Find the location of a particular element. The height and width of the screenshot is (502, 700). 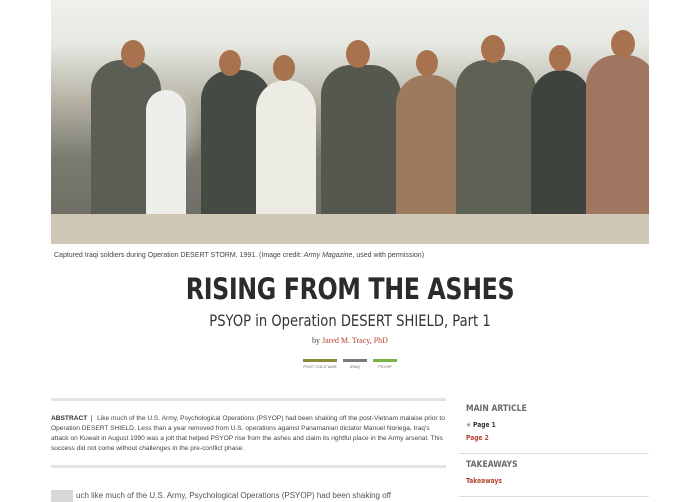

tag-post-cold-war: POST COLD WAR is located at coordinates (320, 364).